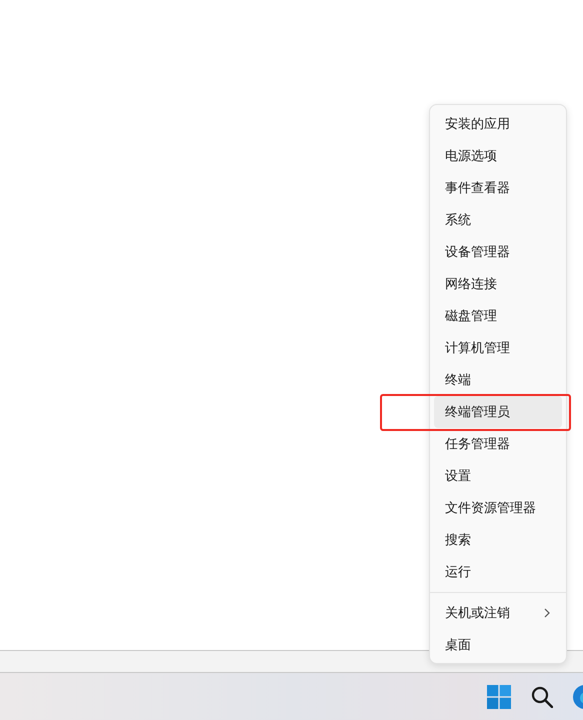 Image resolution: width=583 pixels, height=720 pixels. I want to click on menu-item: 任务管理器, so click(498, 444).